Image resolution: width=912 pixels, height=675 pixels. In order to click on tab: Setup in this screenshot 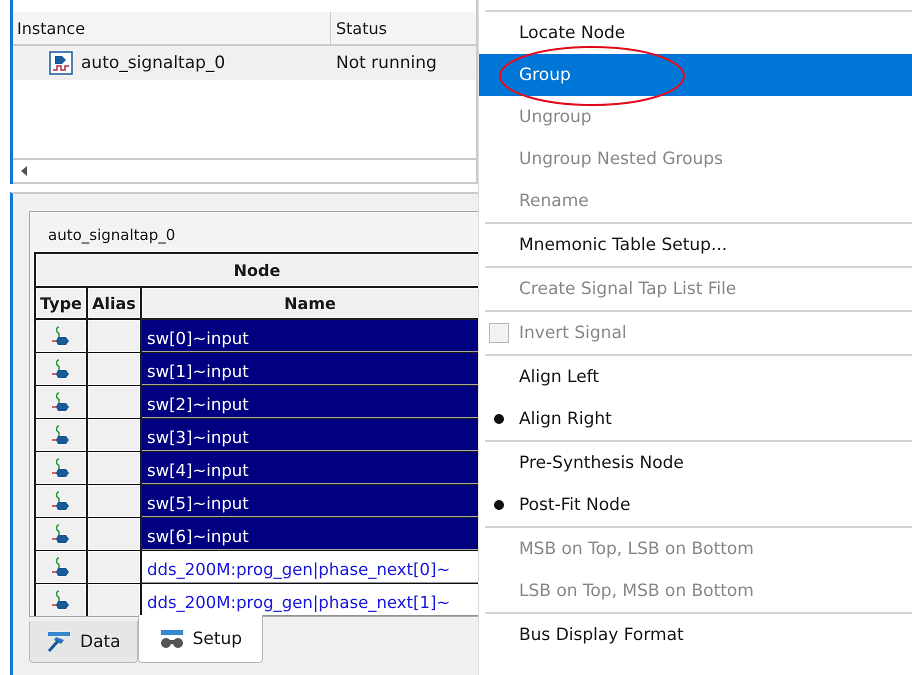, I will do `click(201, 639)`.